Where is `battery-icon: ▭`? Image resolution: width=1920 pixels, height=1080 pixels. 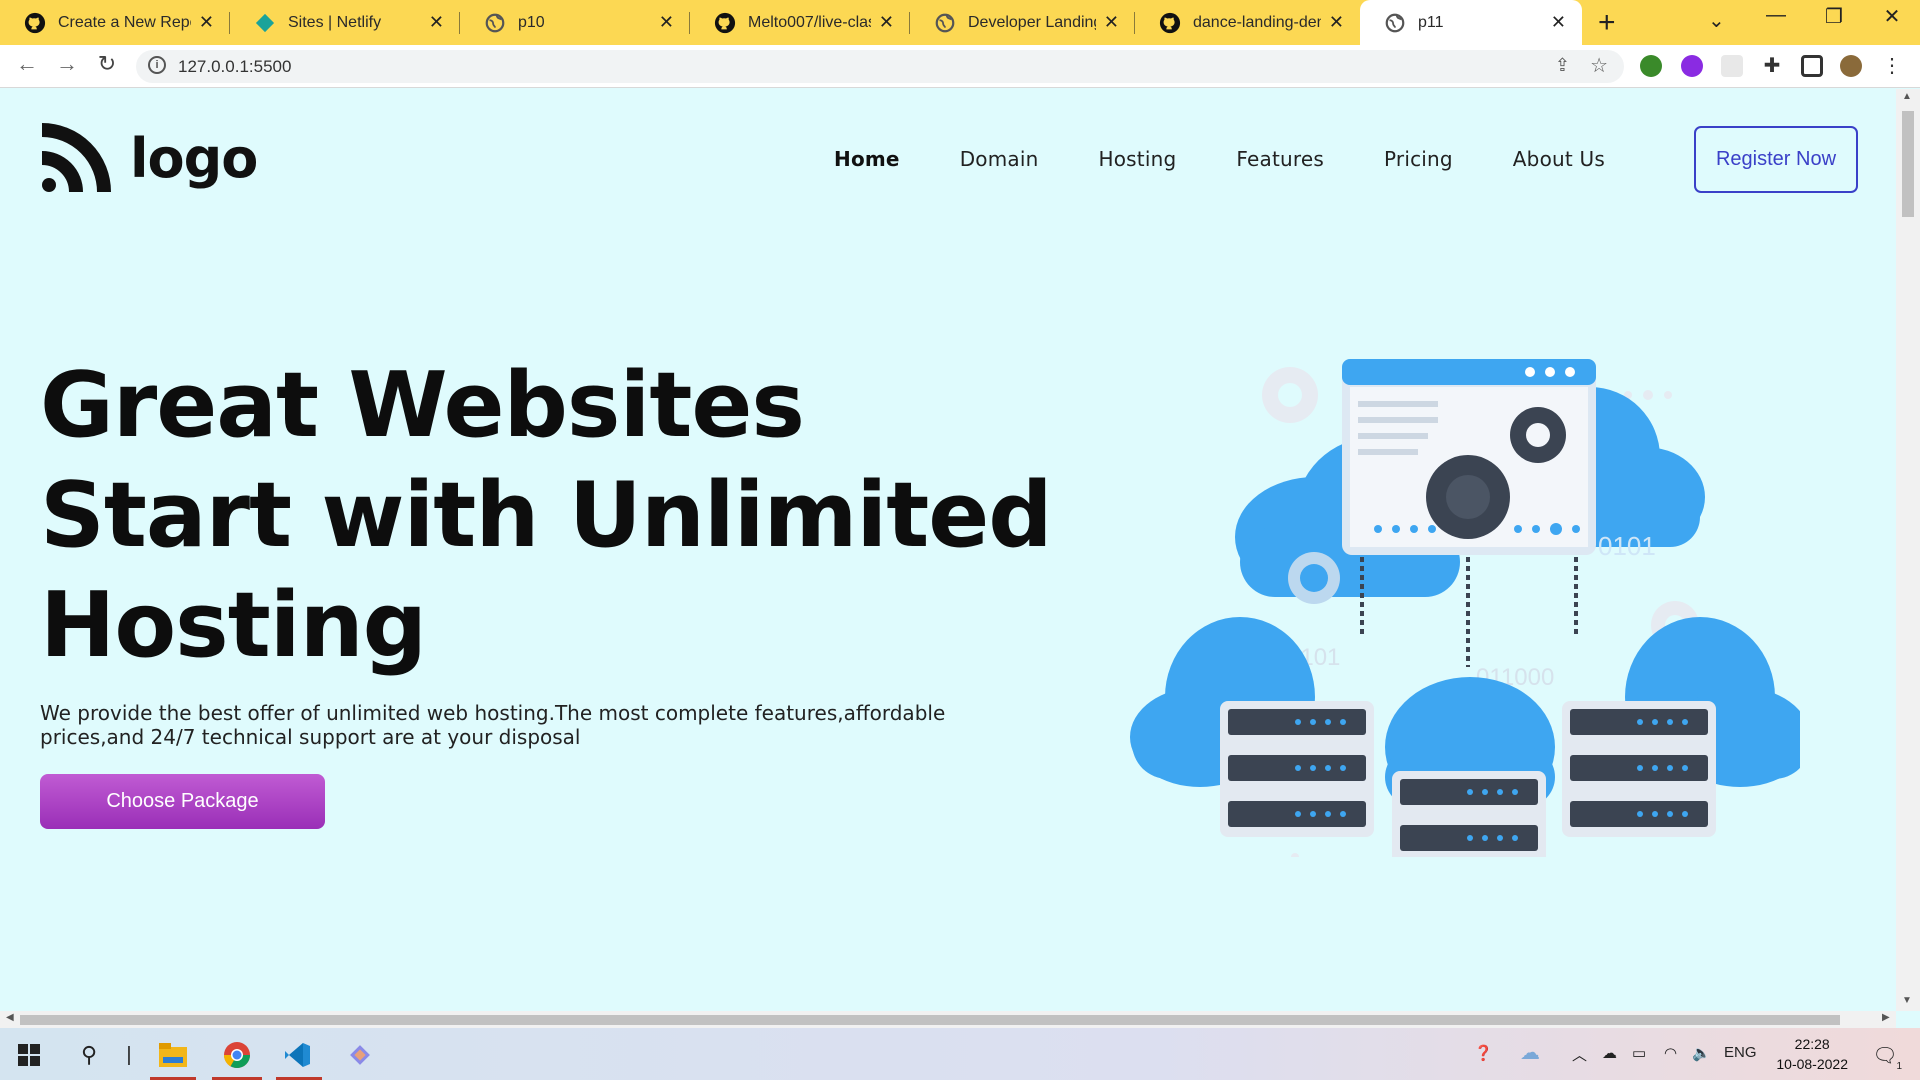 battery-icon: ▭ is located at coordinates (1639, 1053).